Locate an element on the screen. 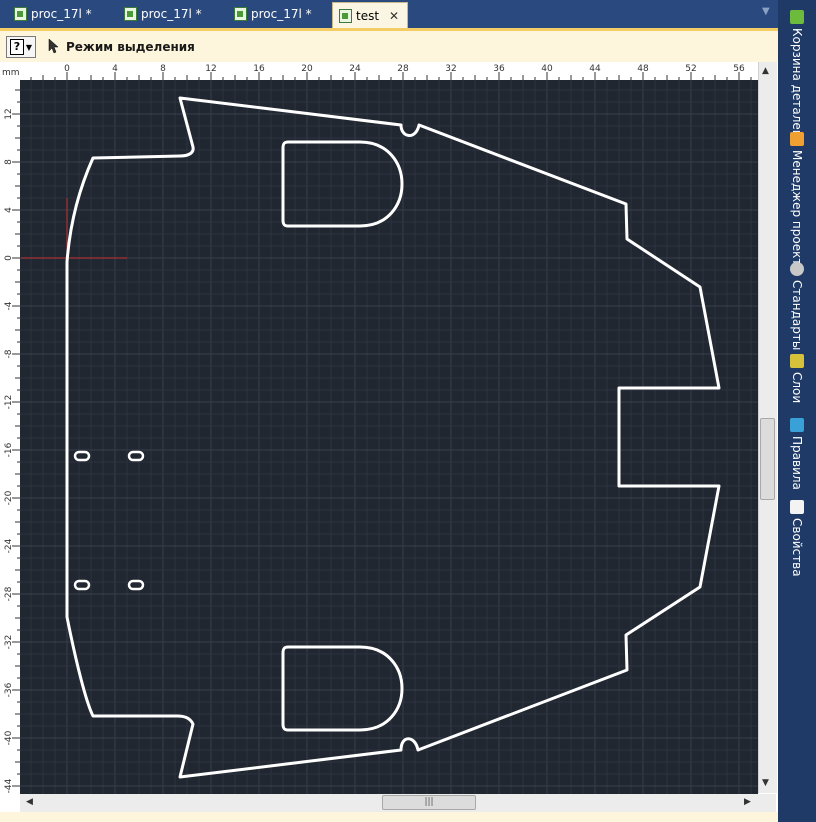 The width and height of the screenshot is (816, 822). ruler-x-label: 8 is located at coordinates (163, 69).